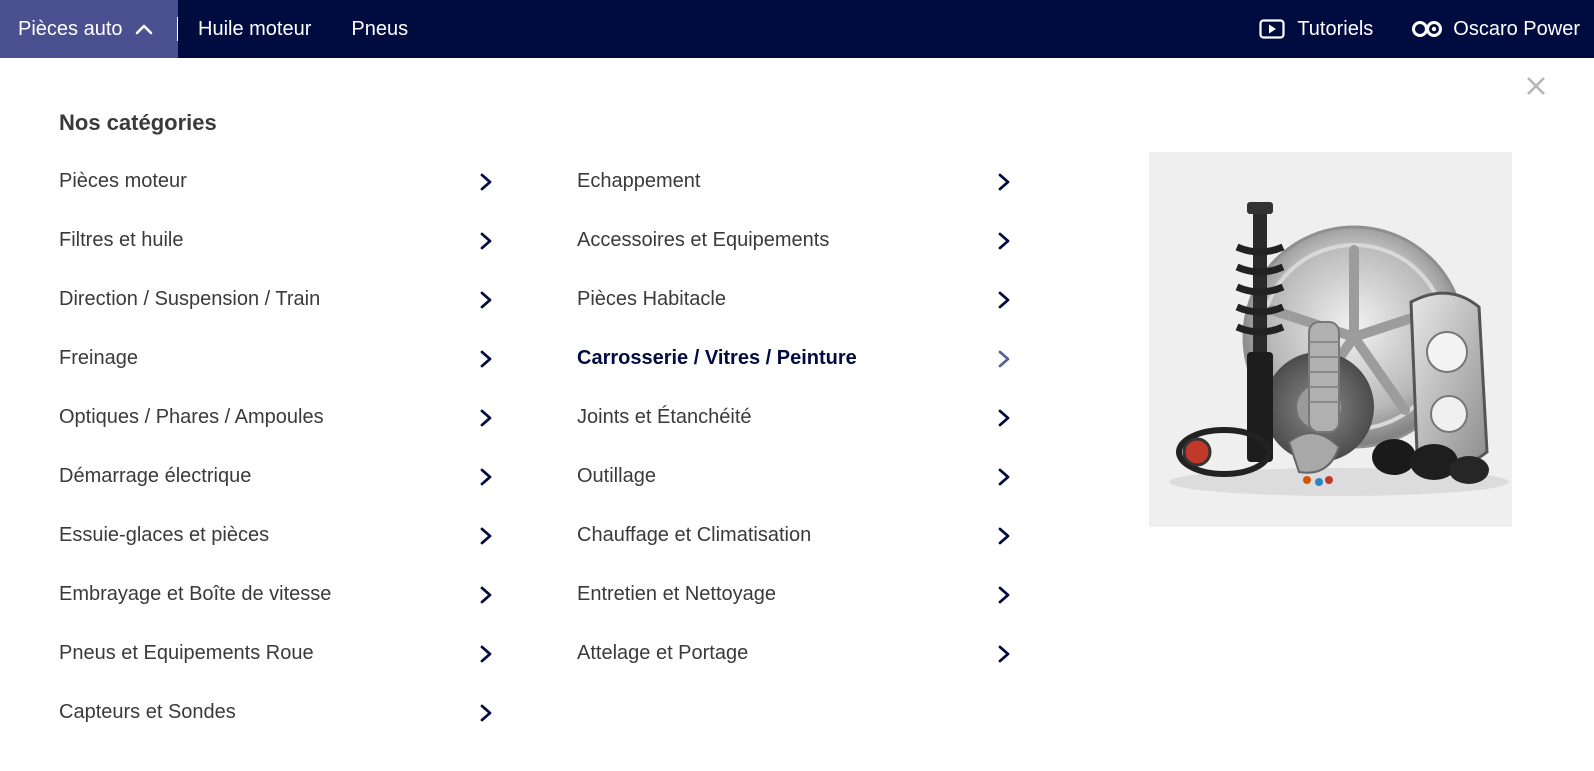 This screenshot has height=771, width=1594. What do you see at coordinates (277, 240) in the screenshot?
I see `category-item-filtres-et-huile: Filtres et huile` at bounding box center [277, 240].